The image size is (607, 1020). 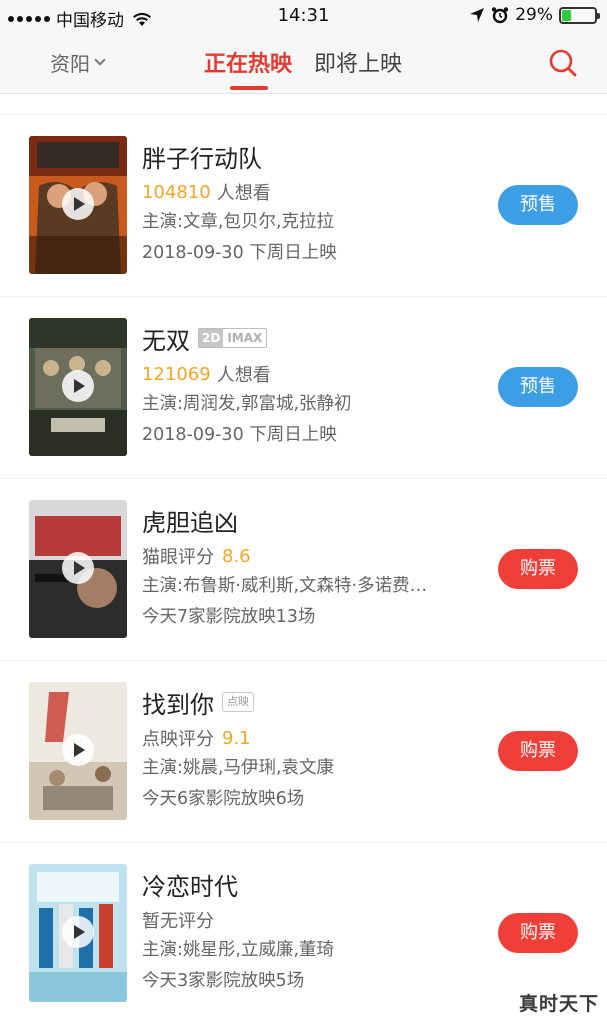 I want to click on rating-score: 8.6, so click(x=236, y=556).